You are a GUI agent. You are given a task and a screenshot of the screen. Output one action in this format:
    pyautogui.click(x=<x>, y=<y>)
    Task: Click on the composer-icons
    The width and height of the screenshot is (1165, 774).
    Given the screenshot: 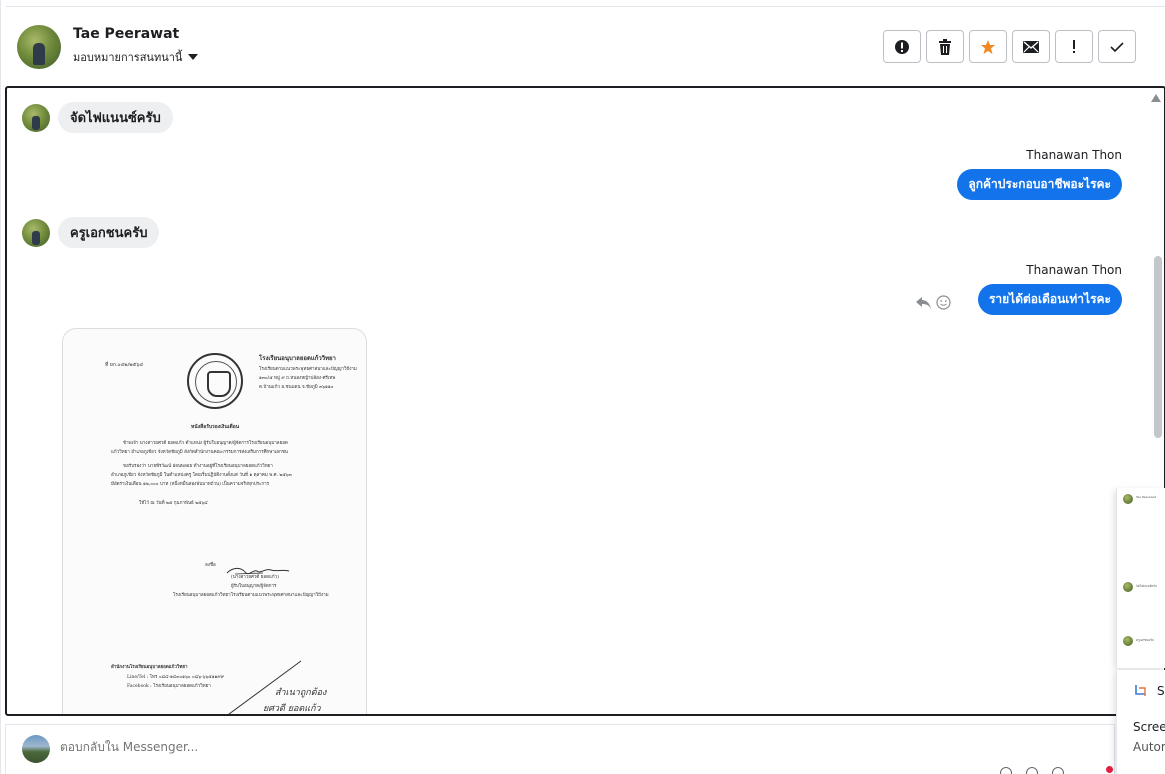 What is the action you would take?
    pyautogui.click(x=1032, y=770)
    